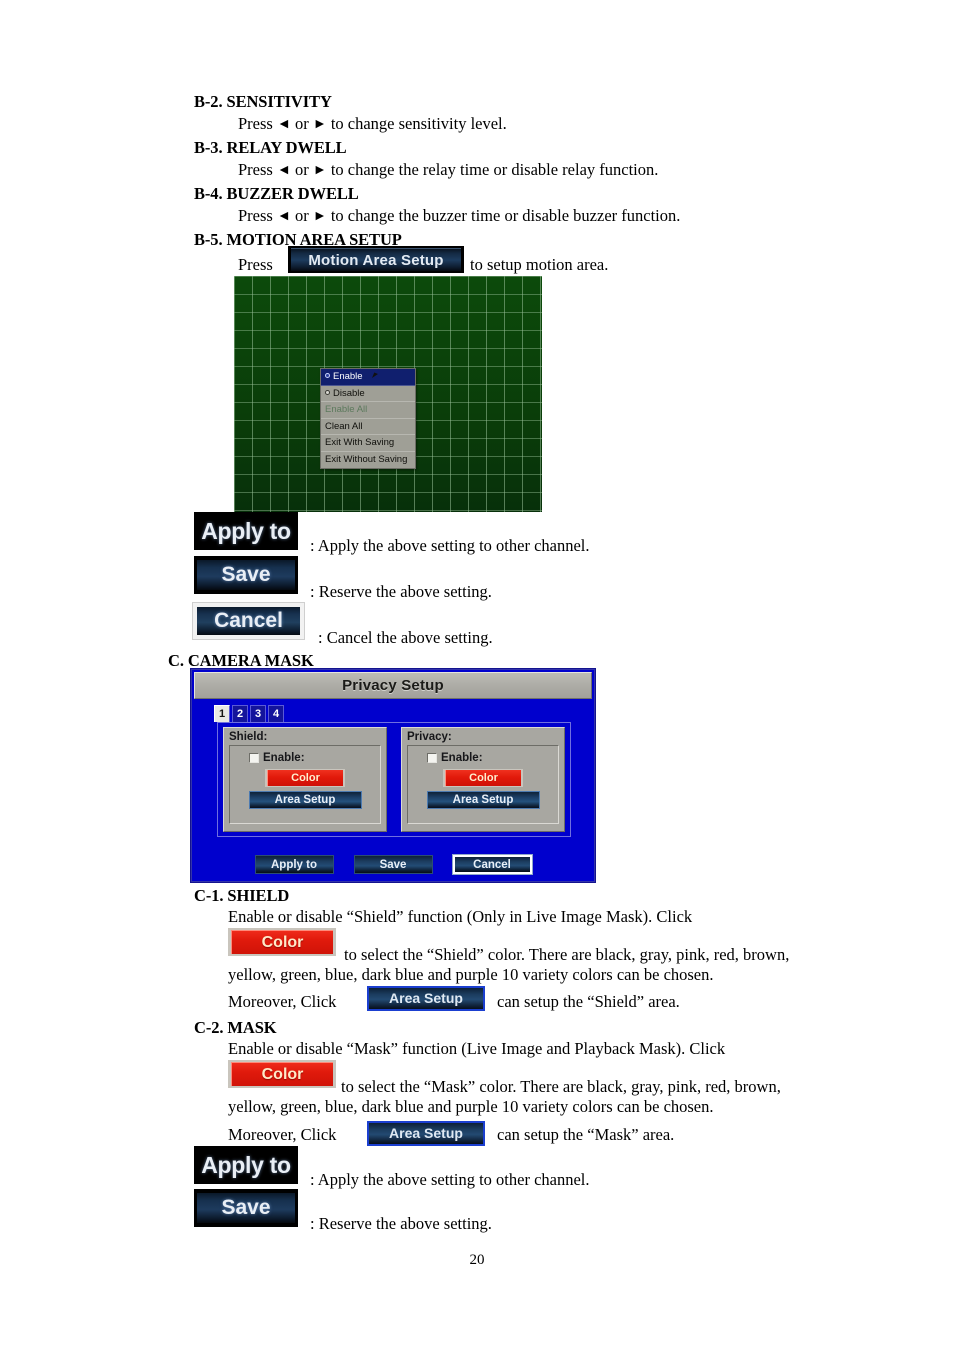 The width and height of the screenshot is (954, 1350). I want to click on text-c2-line4-post: can setup the “Mask” area., so click(586, 1134).